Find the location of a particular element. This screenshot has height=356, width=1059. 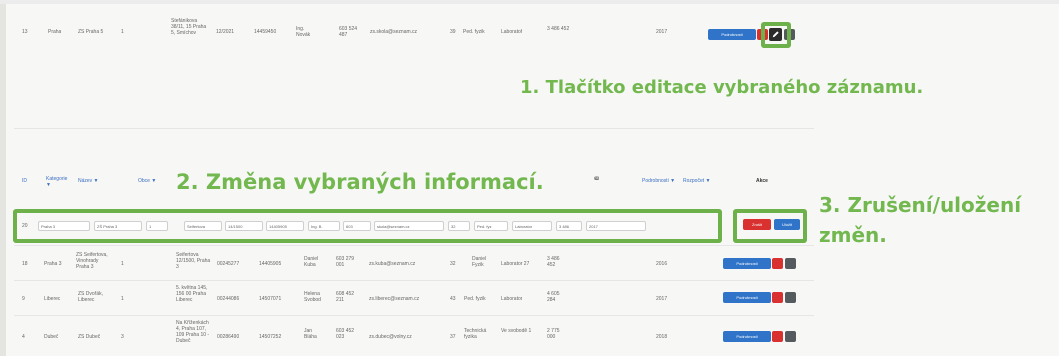

cell-id: 4 is located at coordinates (23, 337).